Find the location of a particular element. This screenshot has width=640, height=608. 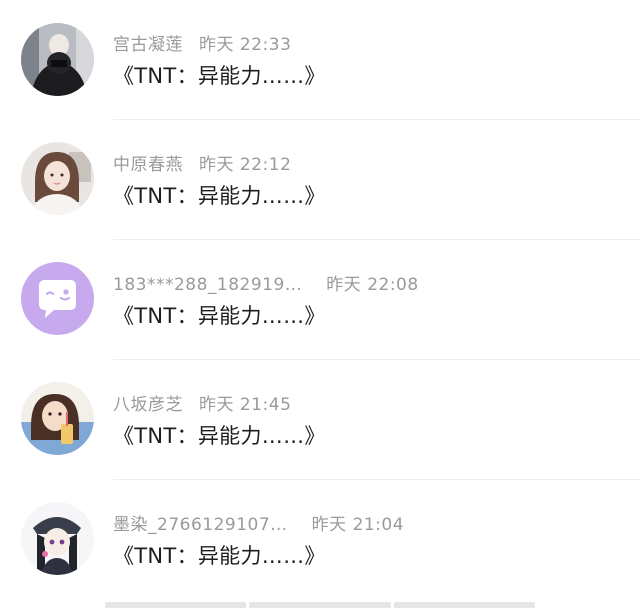

default-purple-chat-avatar is located at coordinates (57, 298).